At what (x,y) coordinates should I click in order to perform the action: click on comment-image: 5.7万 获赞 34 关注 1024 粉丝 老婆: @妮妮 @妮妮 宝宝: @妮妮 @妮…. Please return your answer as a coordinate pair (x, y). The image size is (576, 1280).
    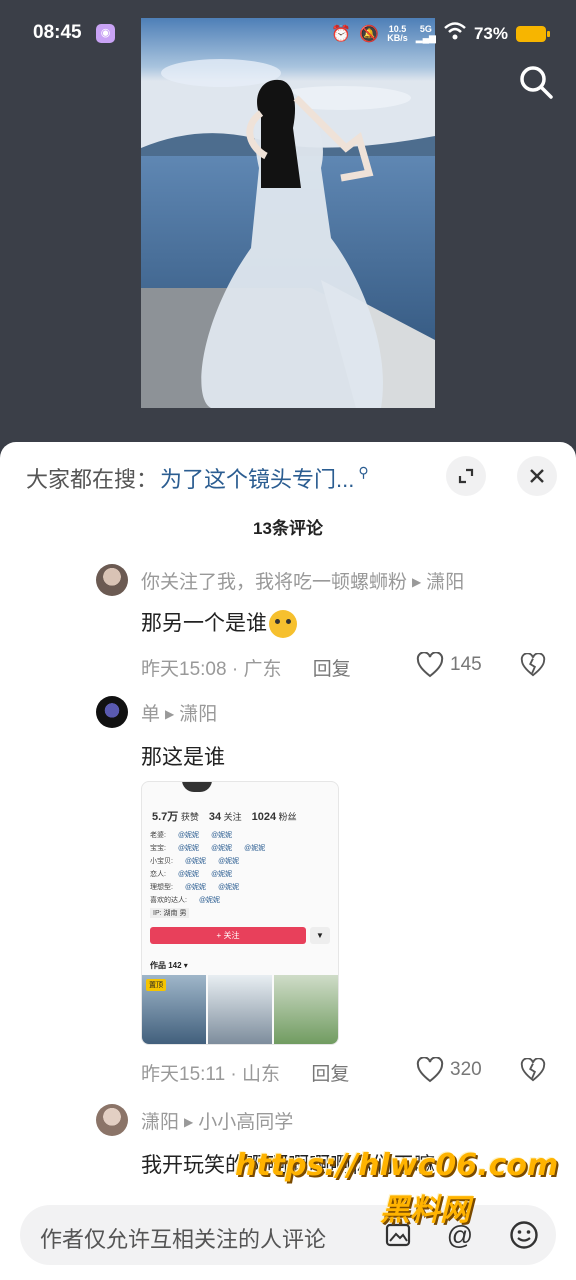
    Looking at the image, I should click on (240, 913).